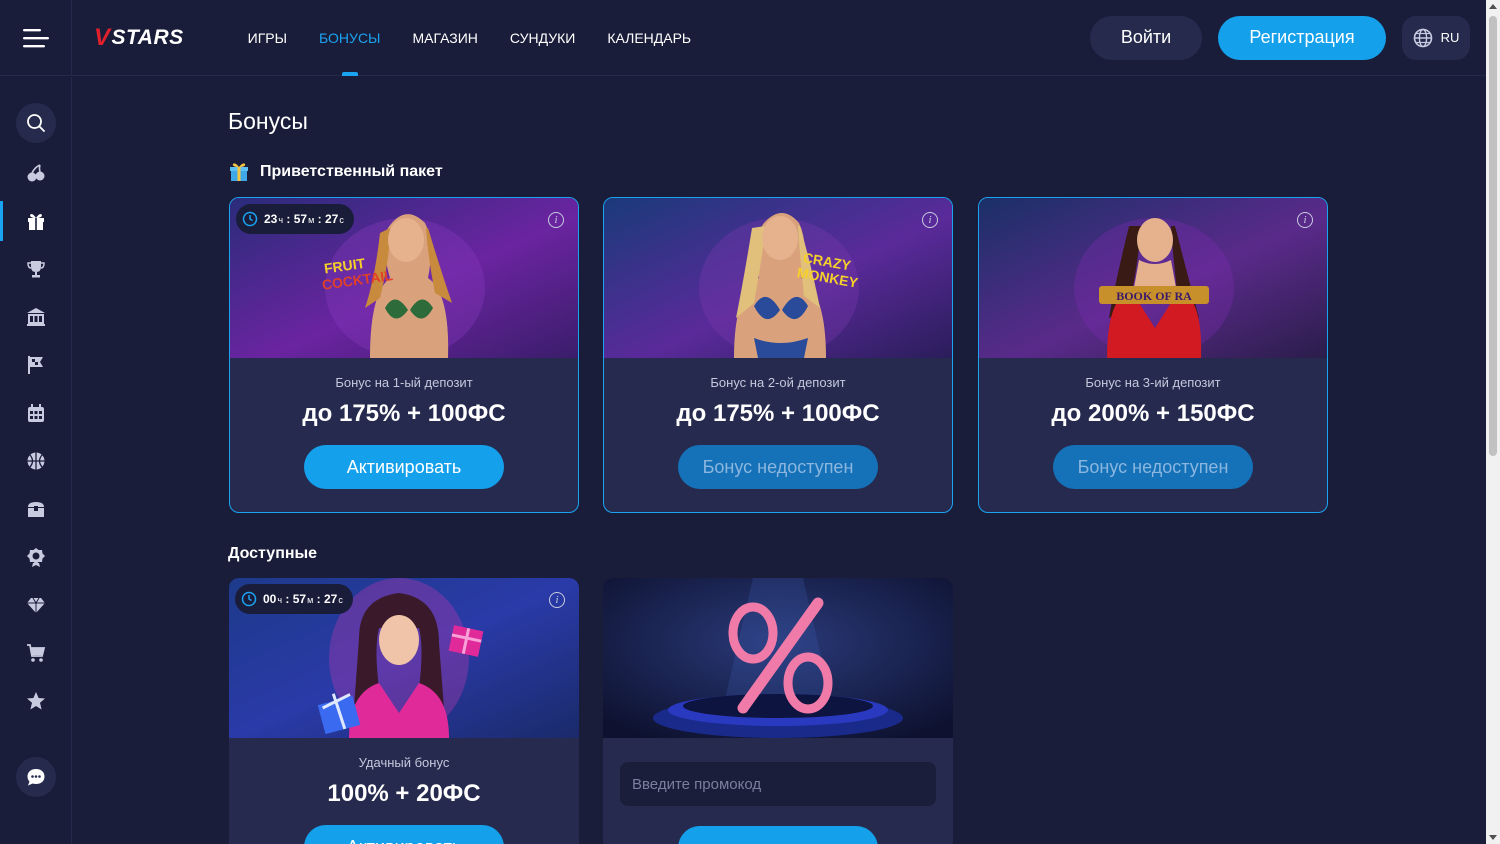  I want to click on cart-icon, so click(36, 653).